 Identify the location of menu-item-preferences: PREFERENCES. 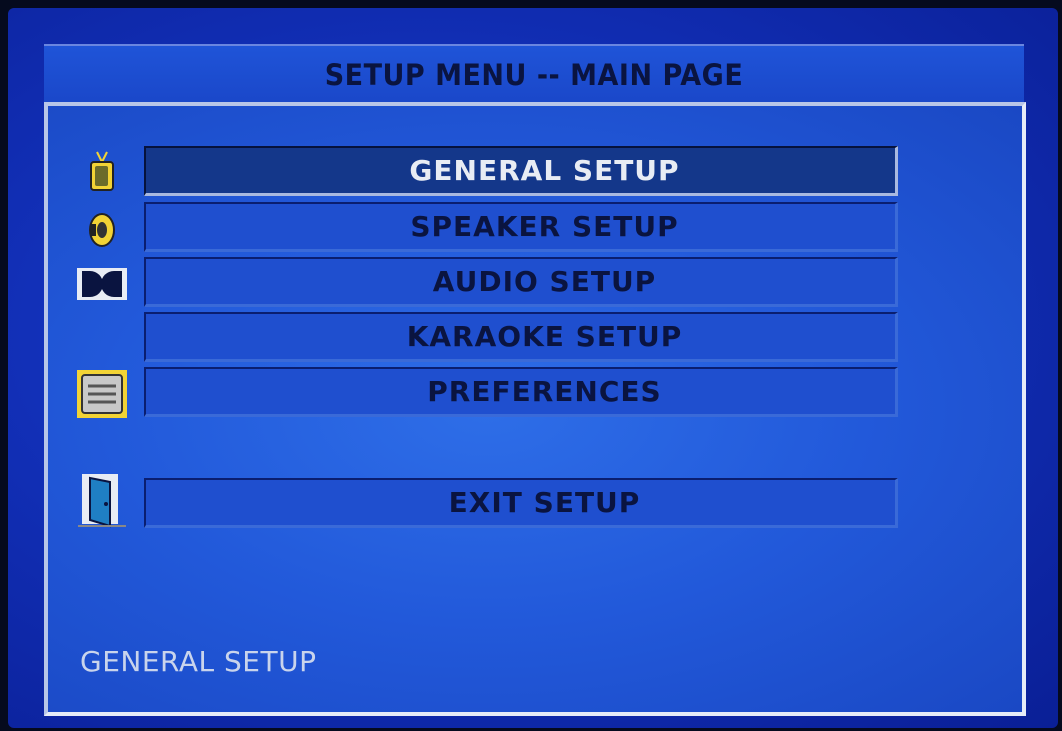
(521, 392).